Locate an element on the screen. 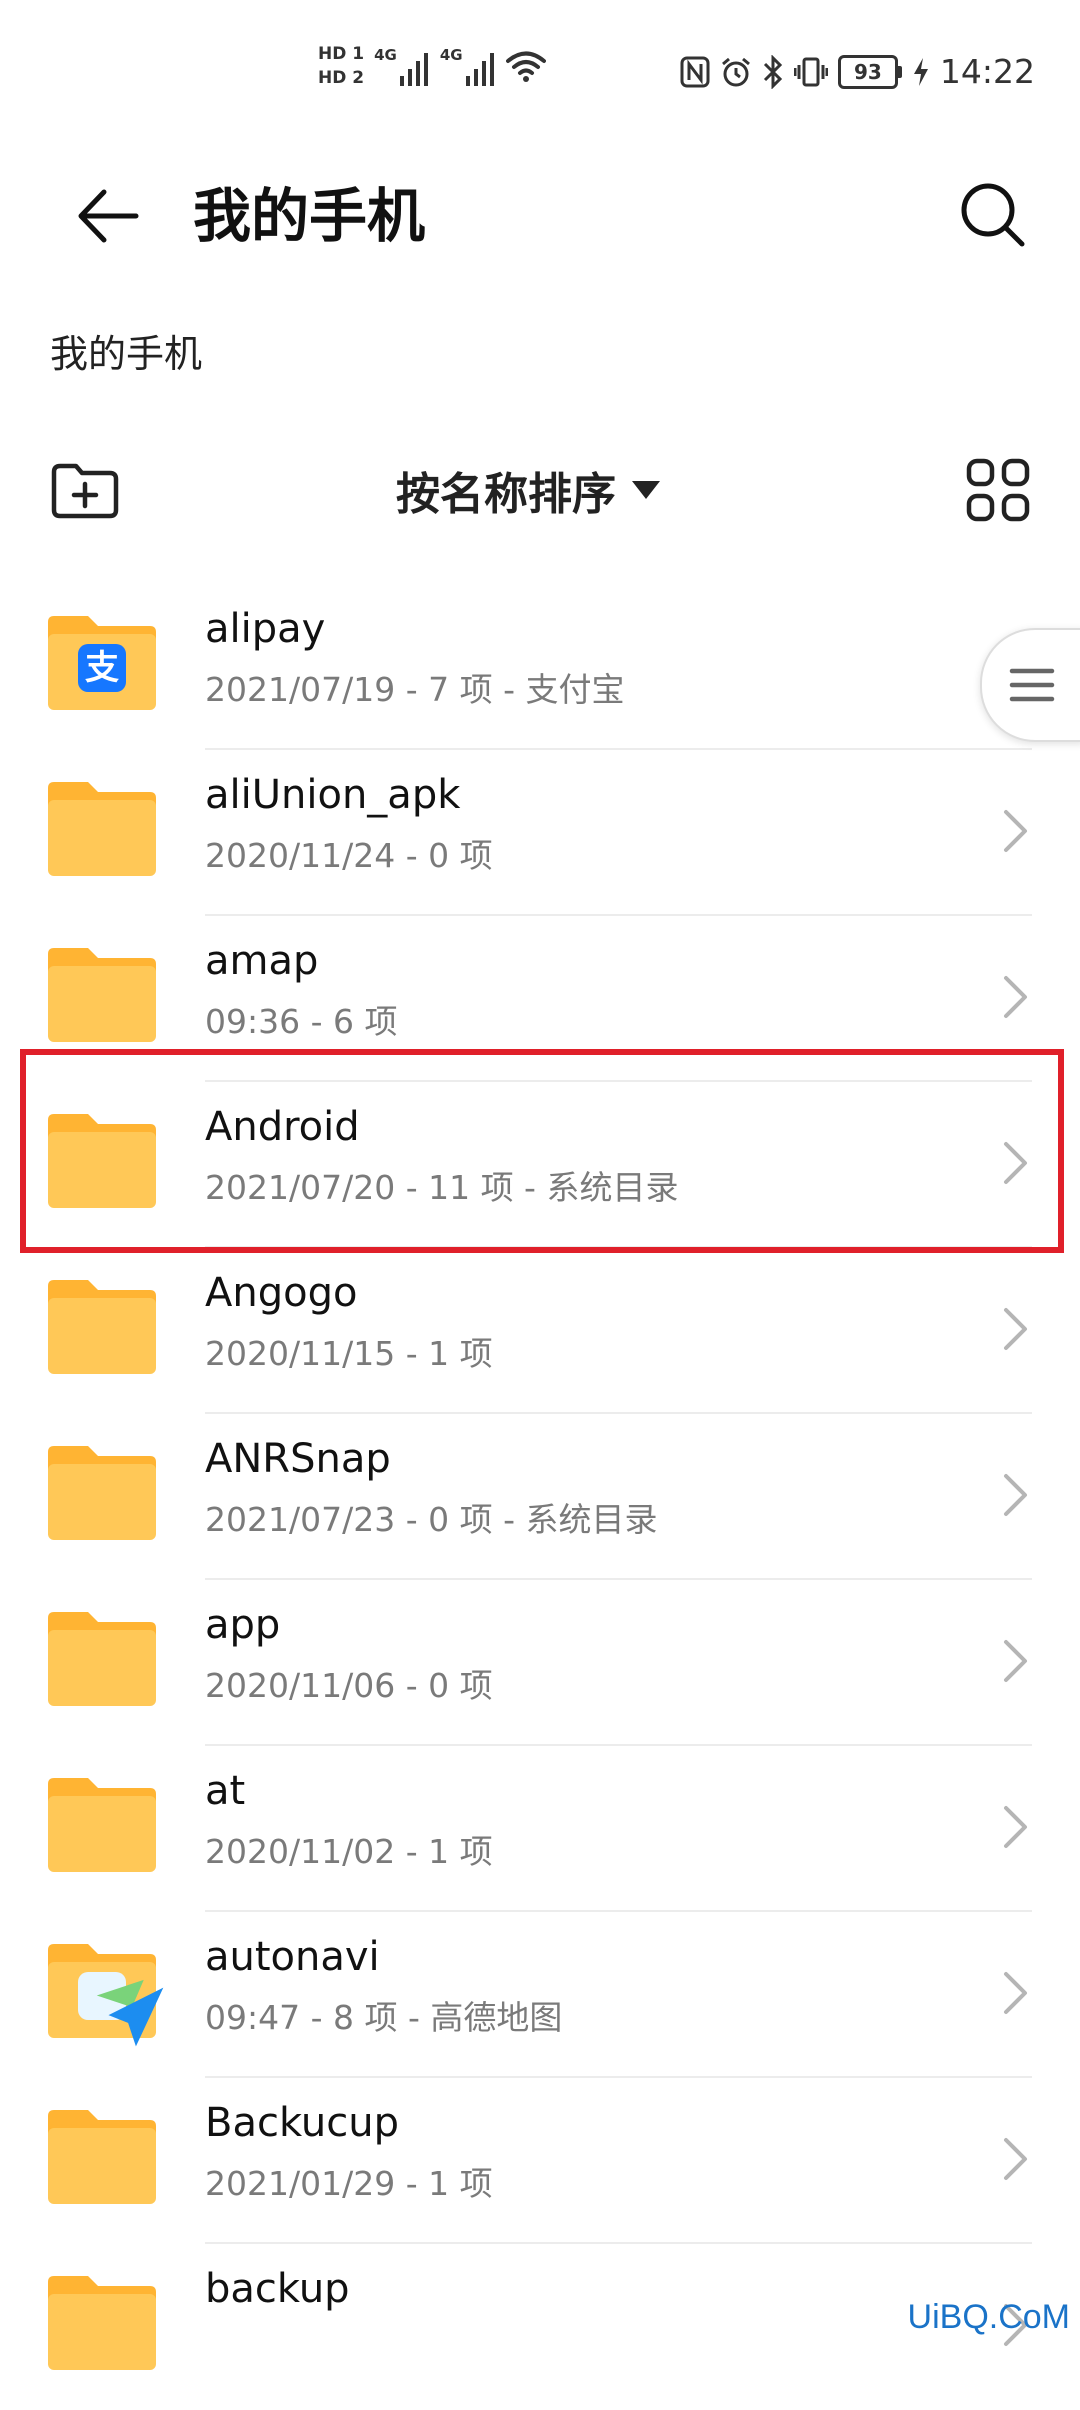 The width and height of the screenshot is (1080, 2410). highlight-annotation is located at coordinates (542, 1151).